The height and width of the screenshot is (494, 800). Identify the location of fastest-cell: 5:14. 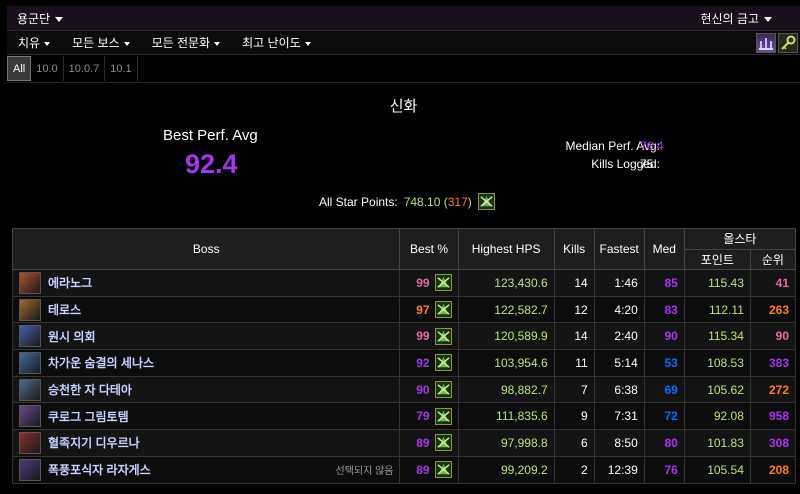
(619, 363).